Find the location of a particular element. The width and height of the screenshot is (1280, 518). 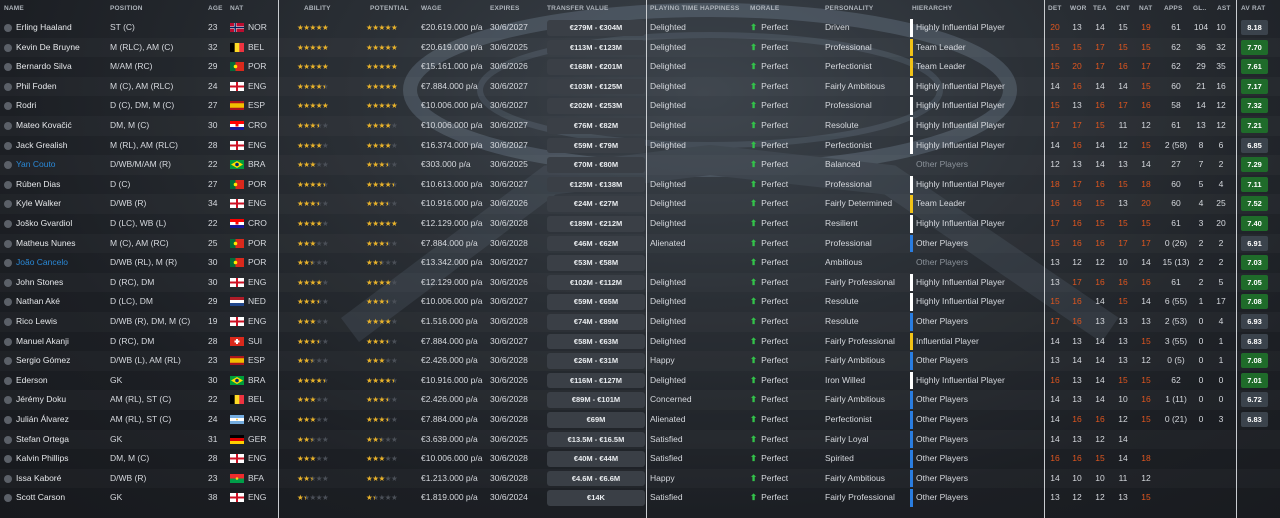

player-name-link: Julián Álvarez is located at coordinates (62, 420).